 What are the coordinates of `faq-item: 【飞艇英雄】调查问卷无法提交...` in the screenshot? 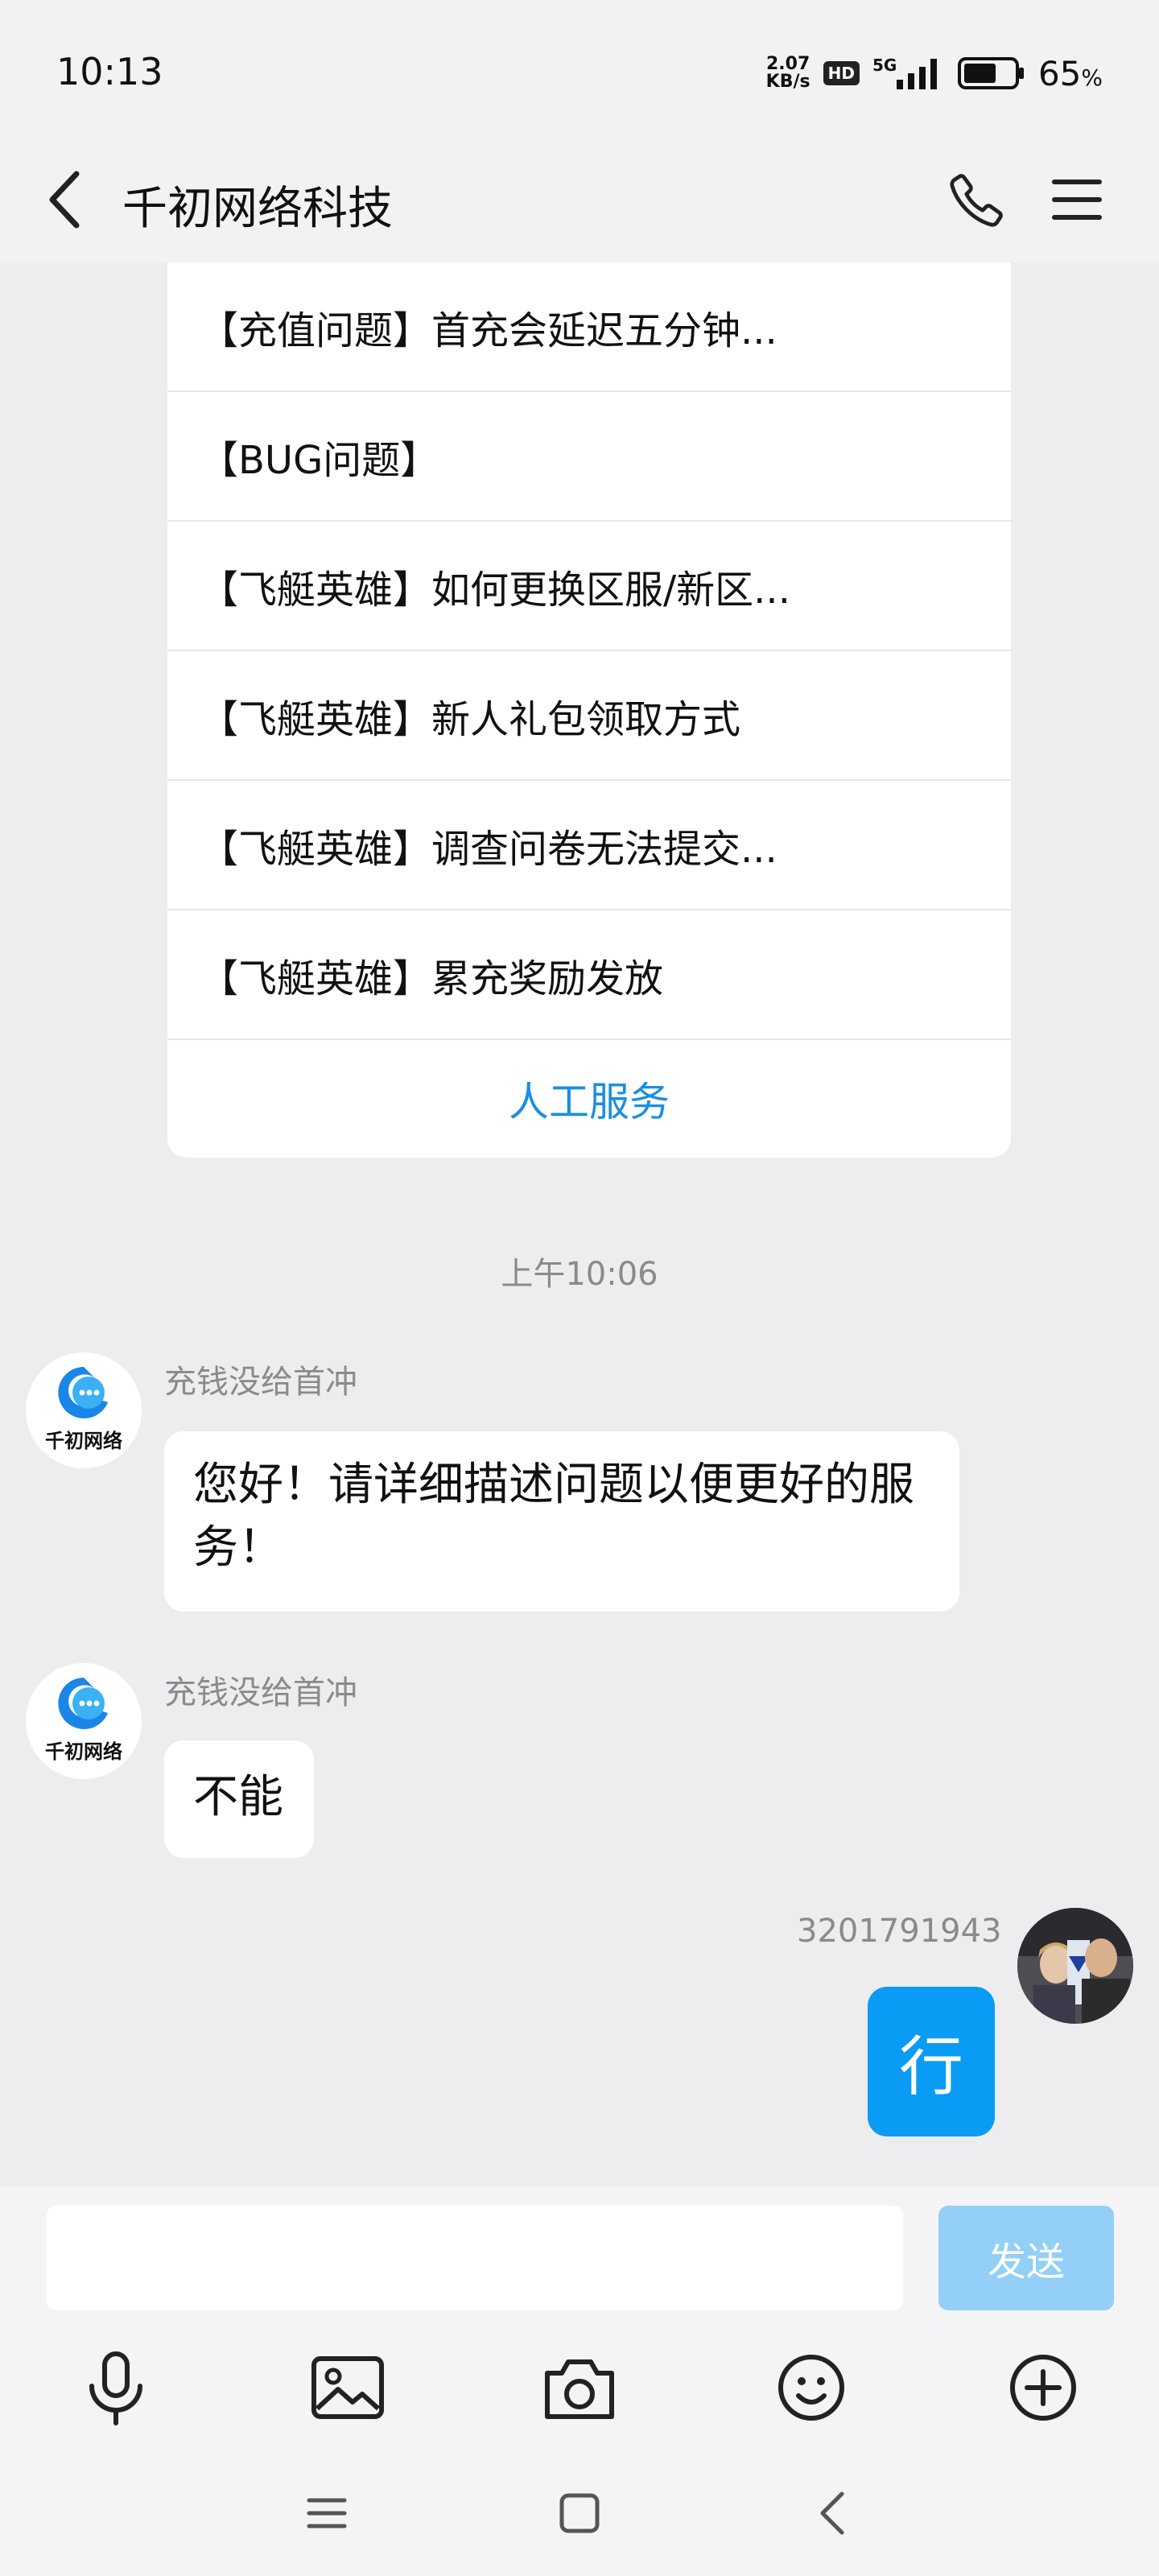 It's located at (589, 845).